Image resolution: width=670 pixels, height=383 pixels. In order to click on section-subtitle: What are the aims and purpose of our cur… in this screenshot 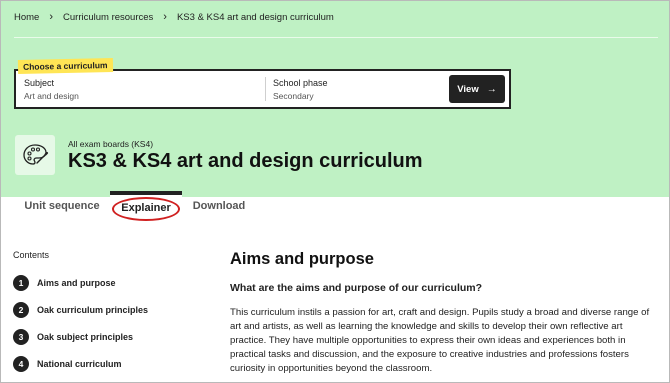, I will do `click(356, 288)`.